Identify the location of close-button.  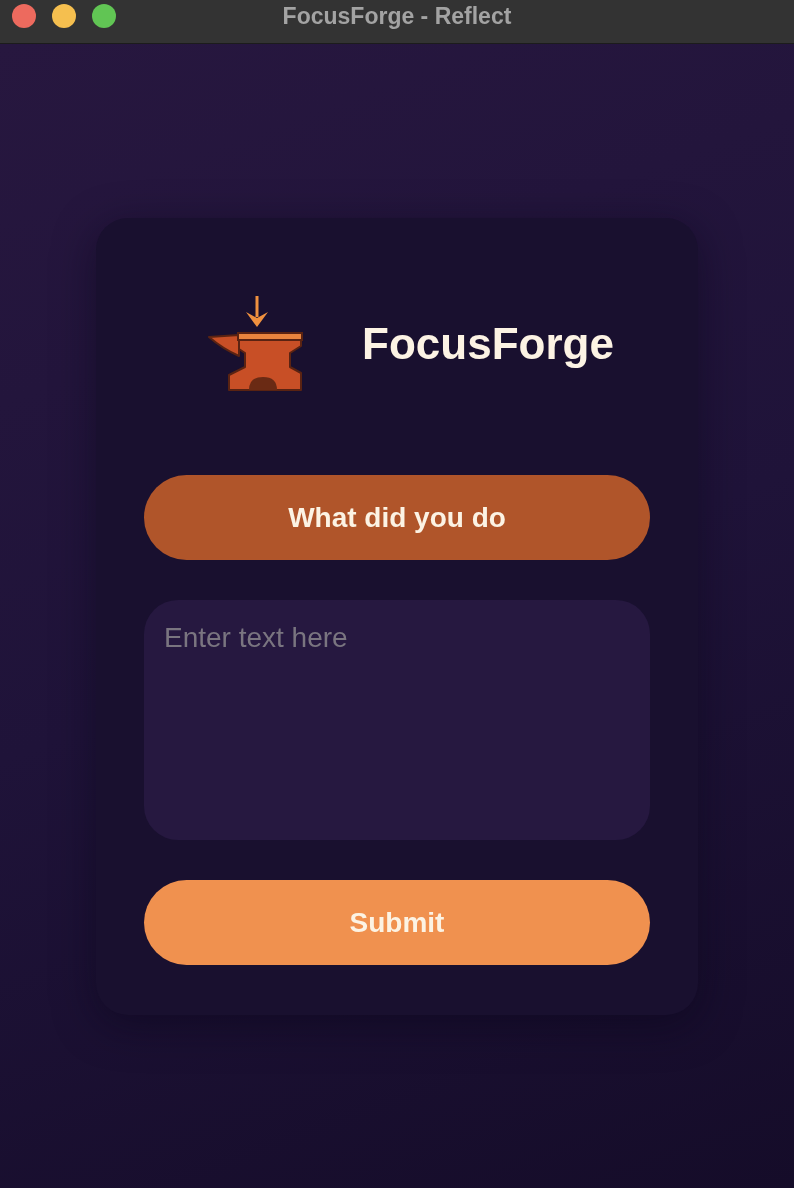
(24, 16).